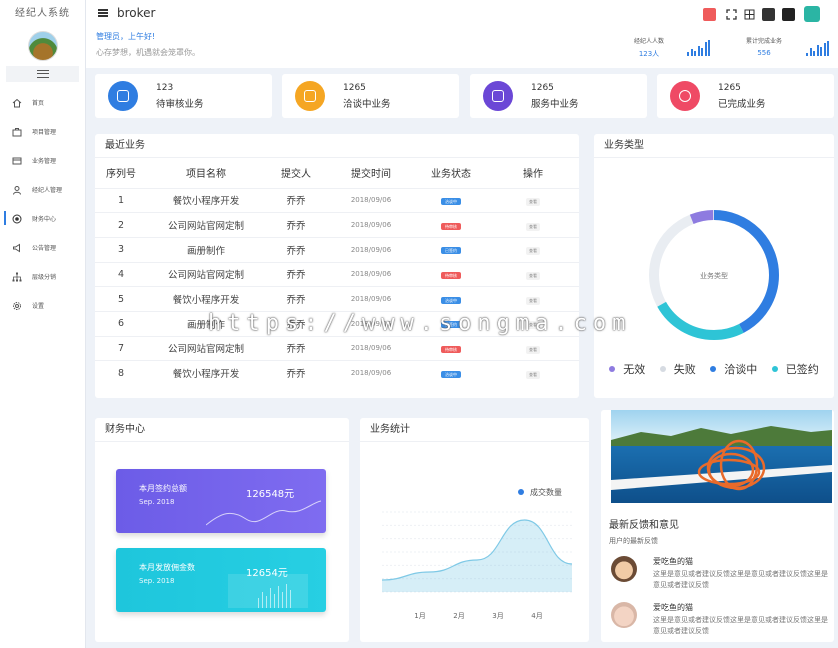 The height and width of the screenshot is (648, 838). Describe the element at coordinates (546, 492) in the screenshot. I see `legend-label: 成交数量` at that location.